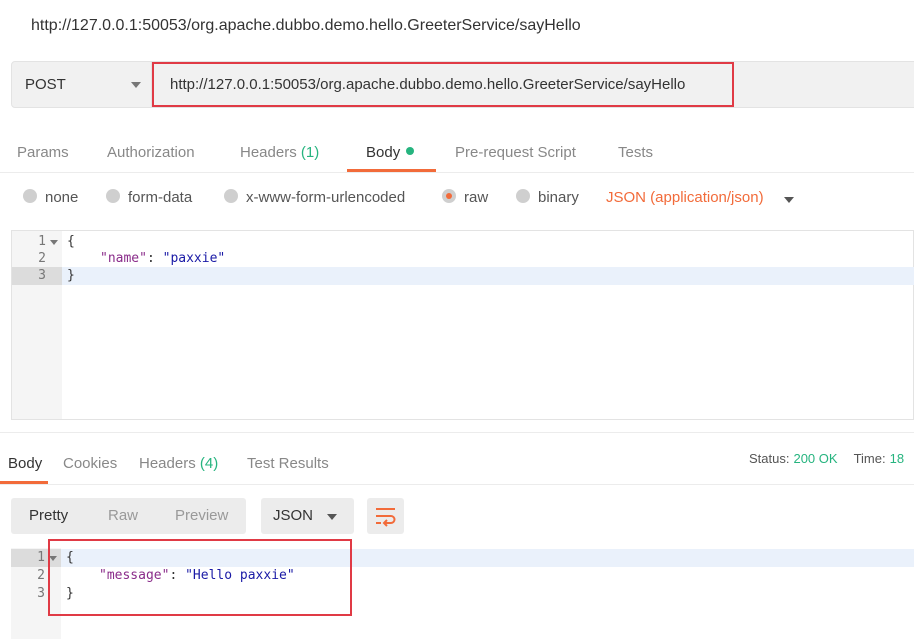 Image resolution: width=914 pixels, height=639 pixels. I want to click on radio-binary: binary, so click(547, 197).